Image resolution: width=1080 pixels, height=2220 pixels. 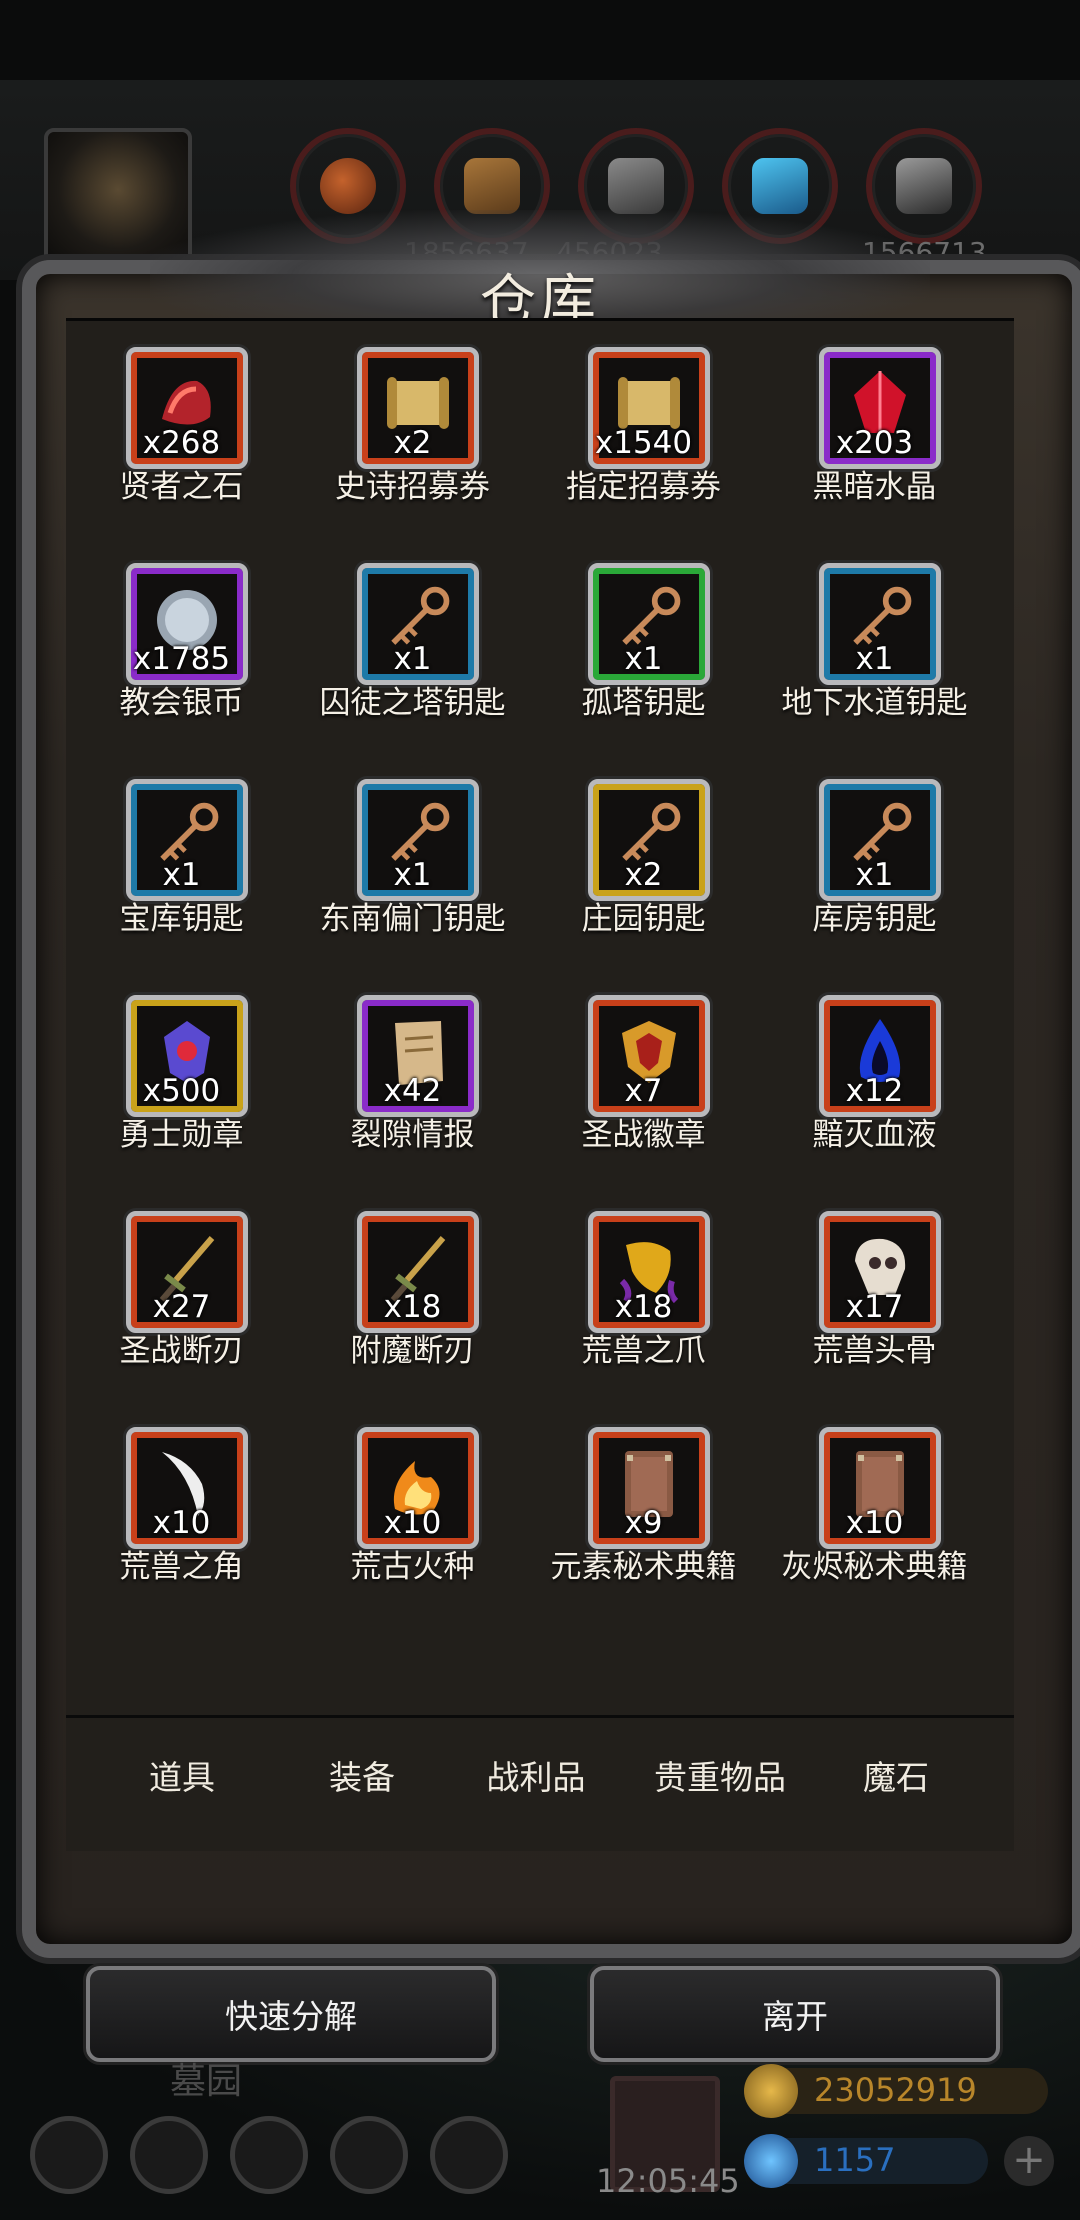 I want to click on item-name: 荒兽之爪, so click(x=643, y=1351).